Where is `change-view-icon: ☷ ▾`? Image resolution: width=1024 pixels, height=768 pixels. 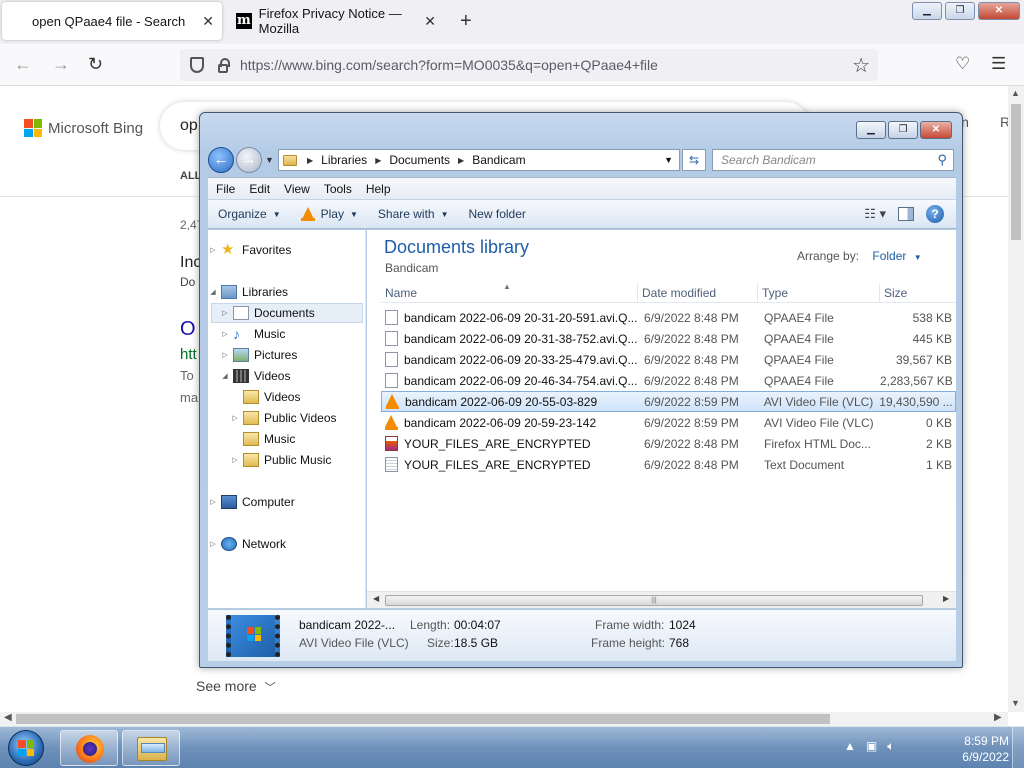 change-view-icon: ☷ ▾ is located at coordinates (875, 214).